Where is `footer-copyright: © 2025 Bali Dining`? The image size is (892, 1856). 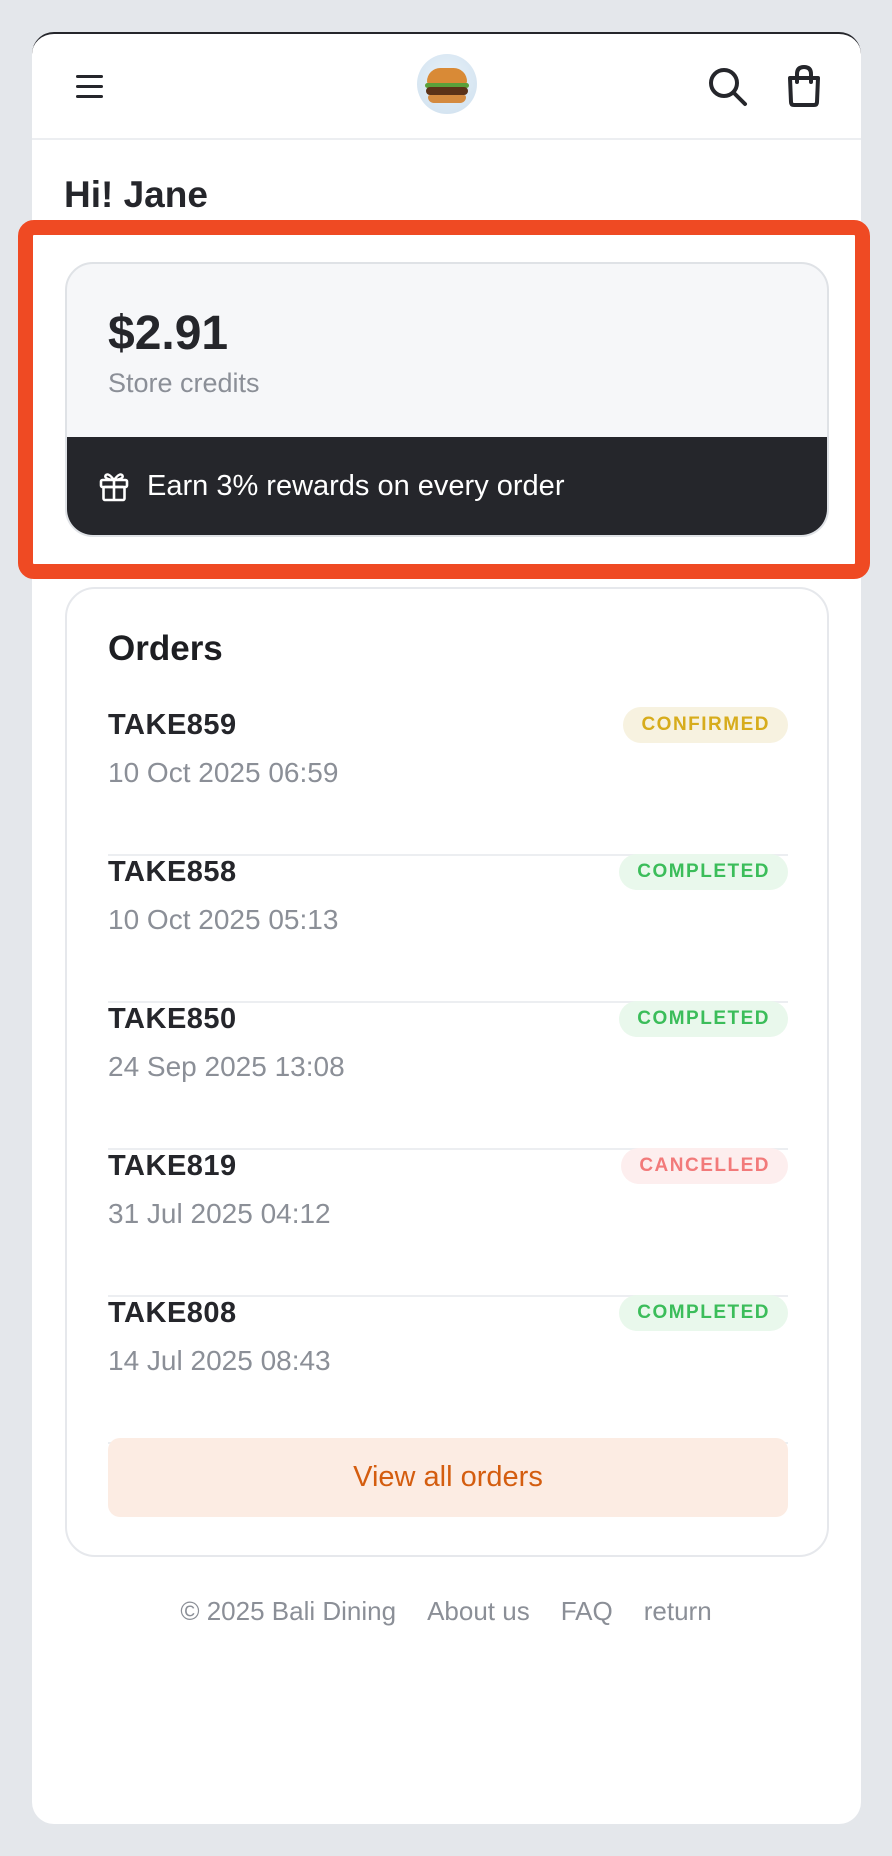 footer-copyright: © 2025 Bali Dining is located at coordinates (288, 1611).